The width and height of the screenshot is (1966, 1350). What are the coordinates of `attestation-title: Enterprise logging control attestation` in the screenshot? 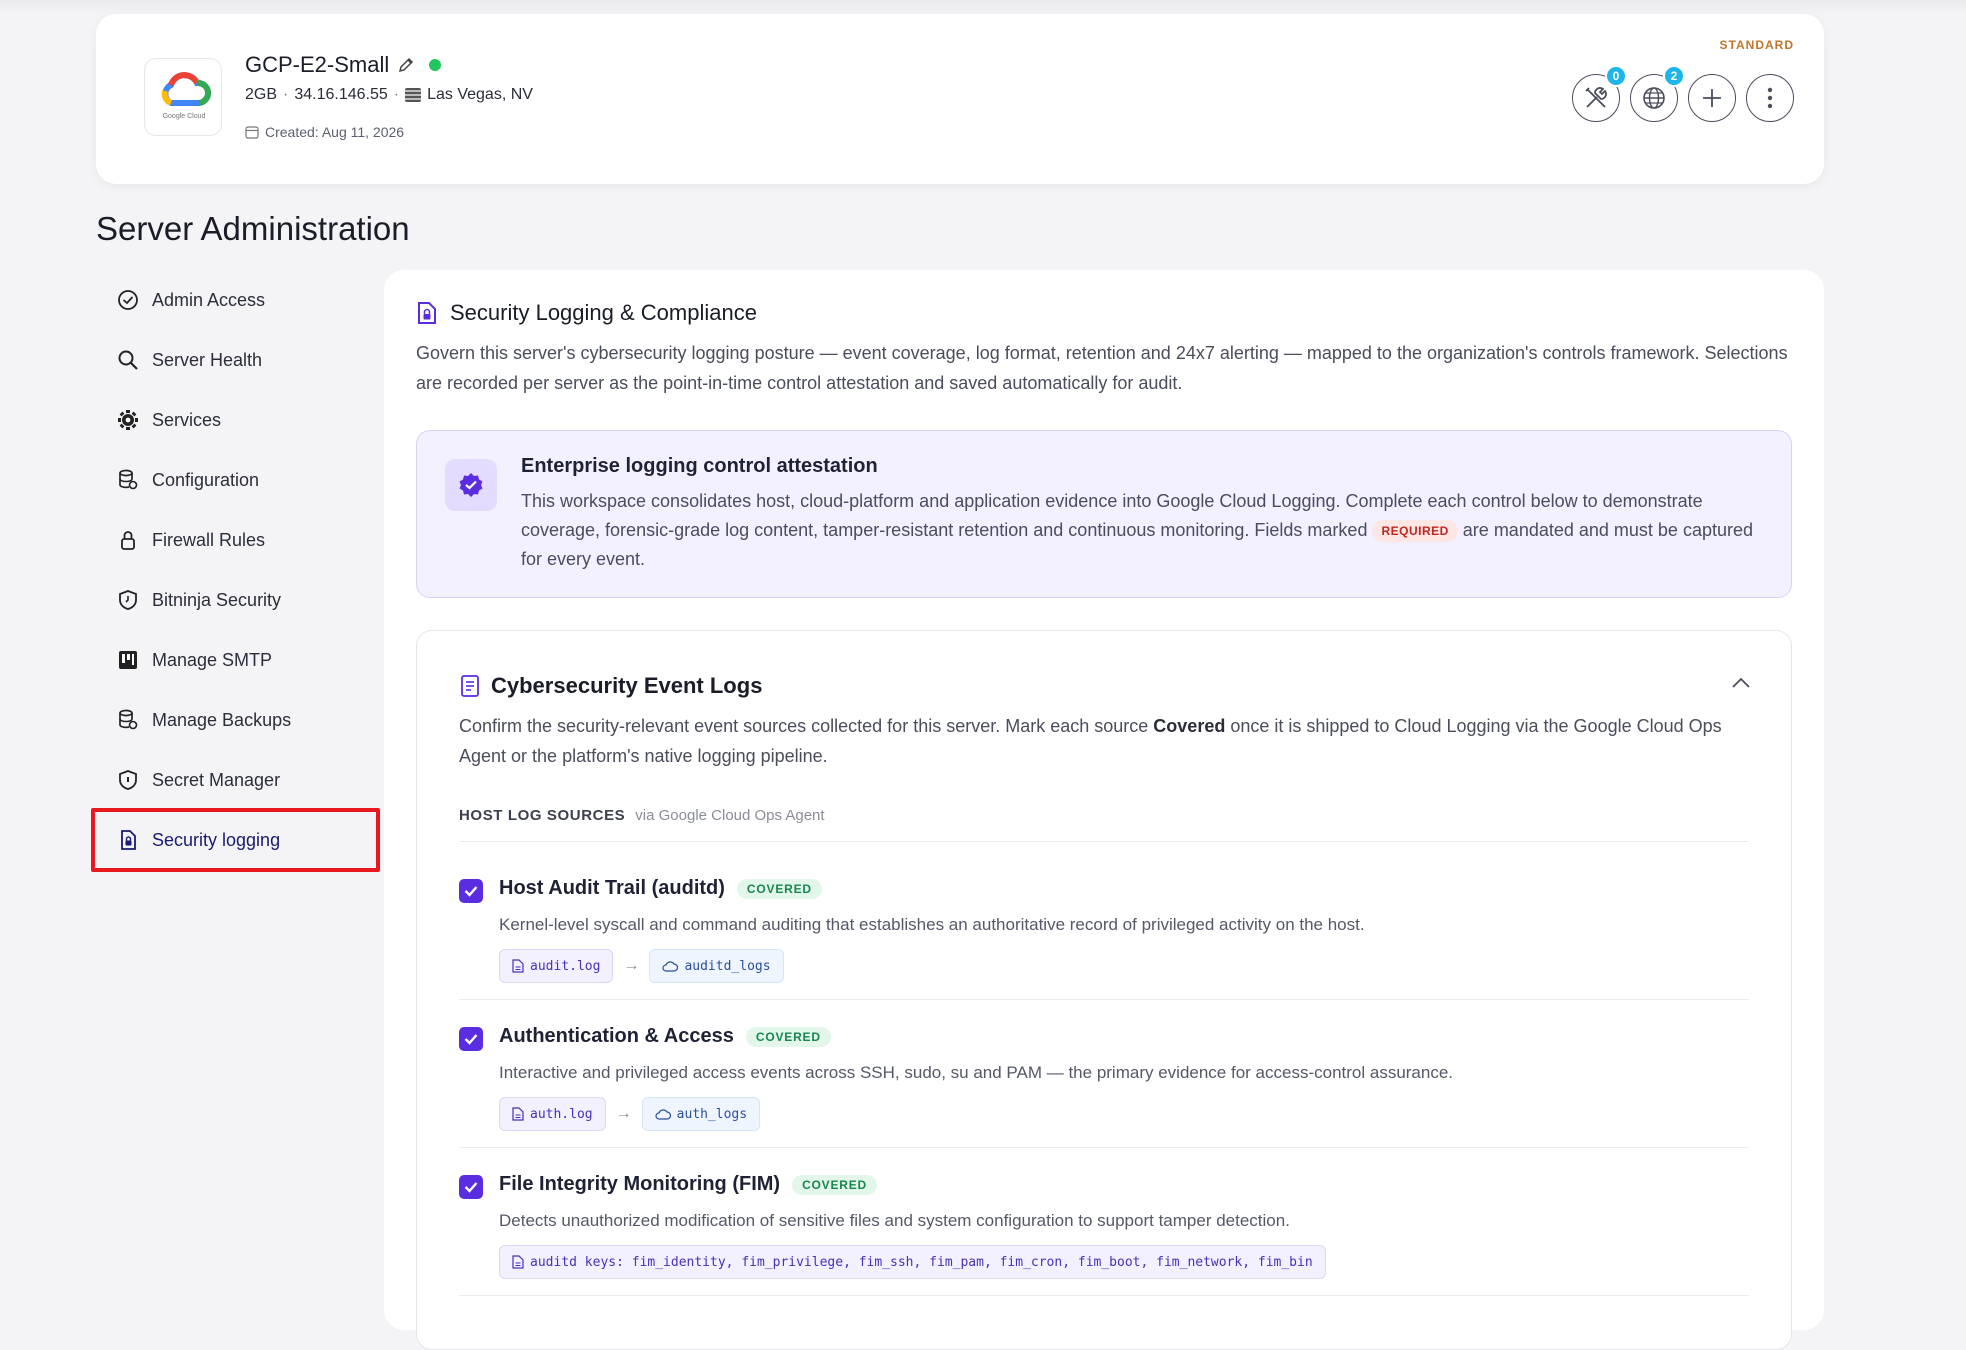 It's located at (699, 466).